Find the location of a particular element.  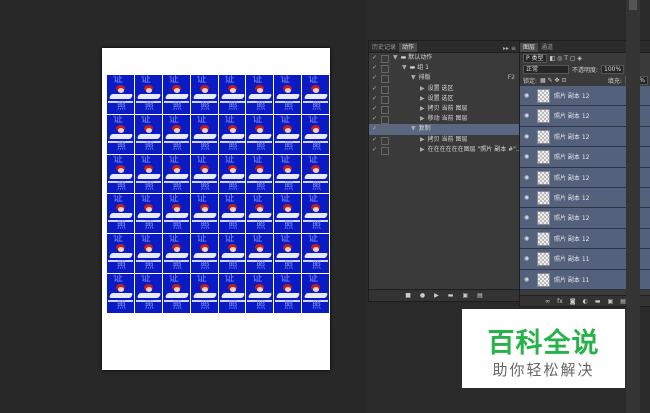

action-row: ✓ ▼ 排版 F2 is located at coordinates (444, 78).